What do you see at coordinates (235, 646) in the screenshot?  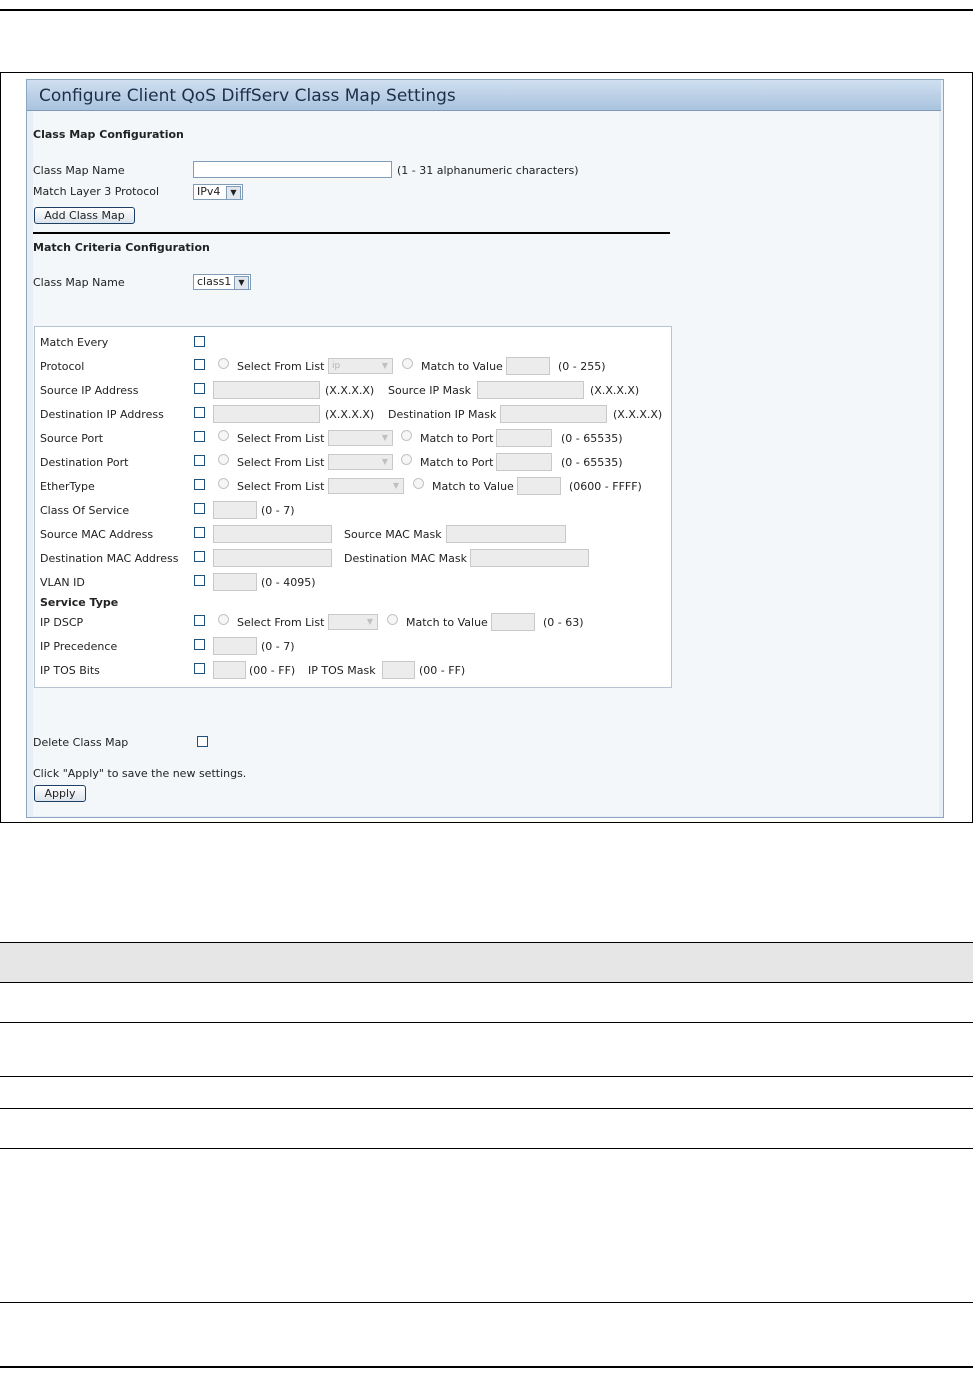 I see `ip-precedence-input` at bounding box center [235, 646].